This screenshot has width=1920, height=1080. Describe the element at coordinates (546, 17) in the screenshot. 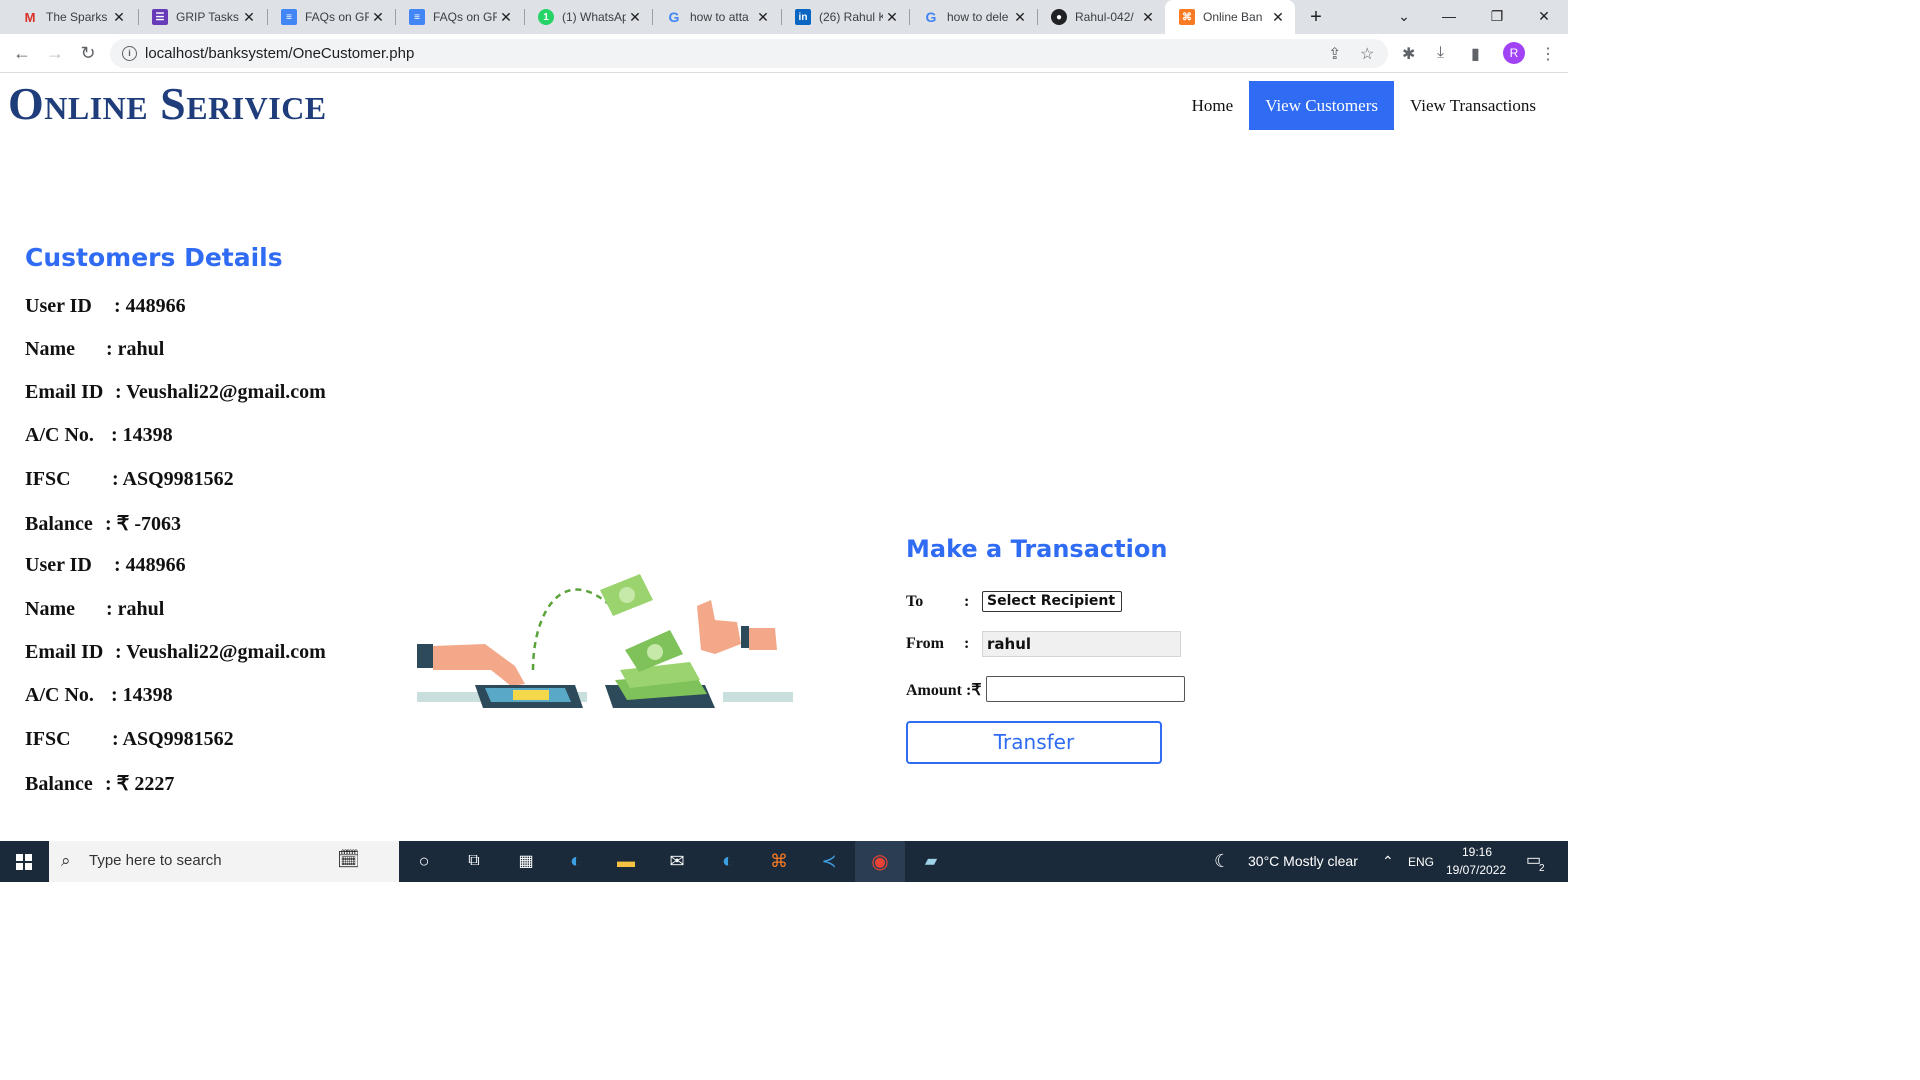

I see `whatsapp-icon: 1` at that location.